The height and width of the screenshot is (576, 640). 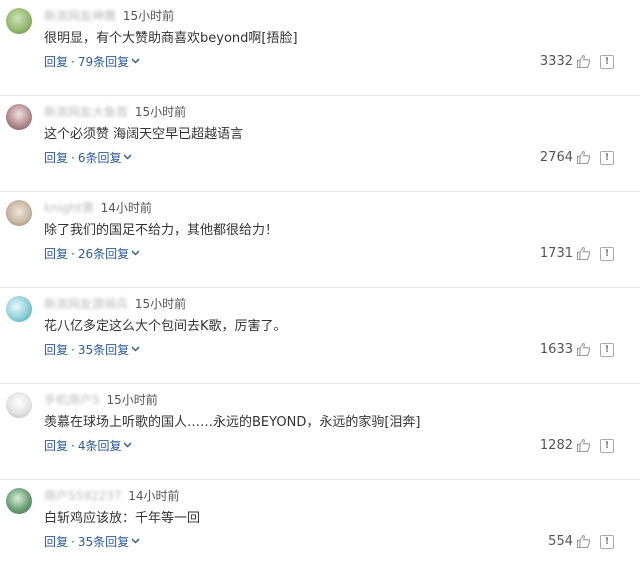 I want to click on comment-text: 这个必须赞 海阔天空早已超越语言, so click(x=144, y=134).